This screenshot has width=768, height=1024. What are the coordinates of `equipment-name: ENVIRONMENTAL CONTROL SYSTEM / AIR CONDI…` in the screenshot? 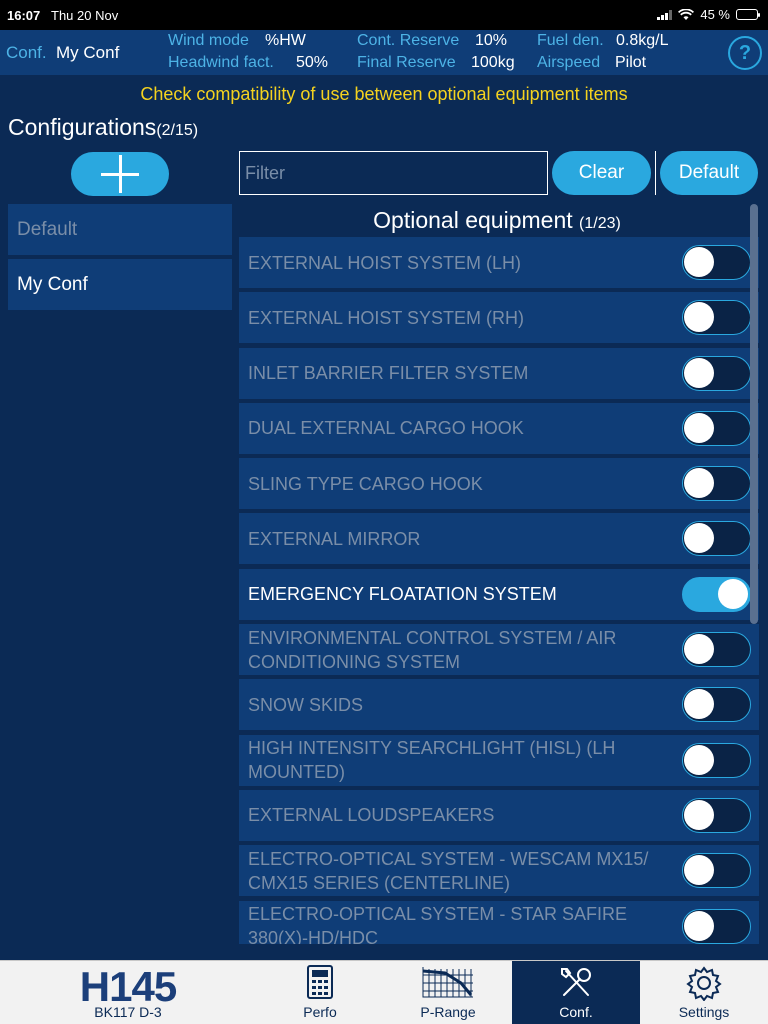 It's located at (432, 649).